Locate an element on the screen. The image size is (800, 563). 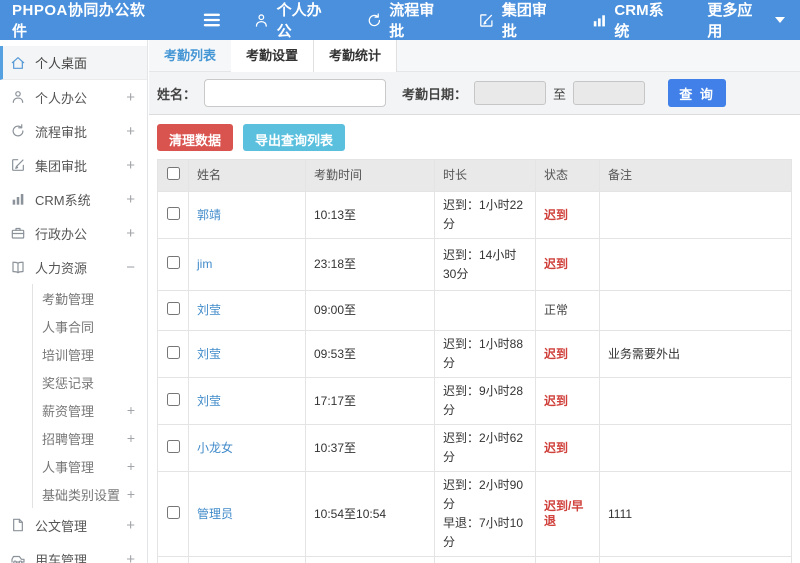
app-header: PHPOA协同办公软件 个人办公 流程审批 集团审批 CRM系统 更多应用 is located at coordinates (400, 20).